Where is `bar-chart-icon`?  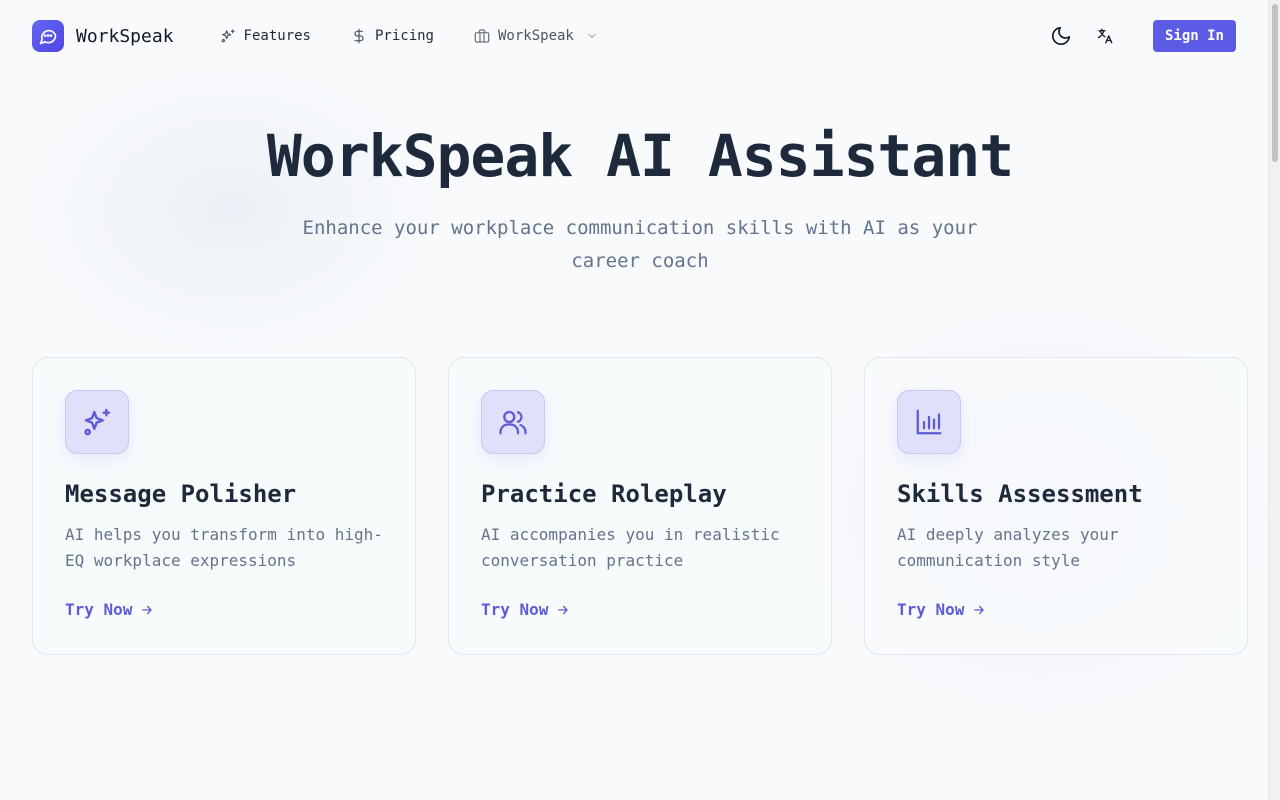
bar-chart-icon is located at coordinates (929, 422).